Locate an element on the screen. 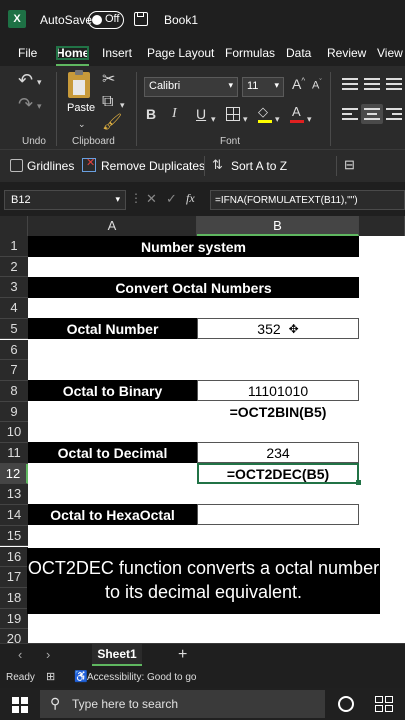  autosave-toggle: Off is located at coordinates (106, 20).